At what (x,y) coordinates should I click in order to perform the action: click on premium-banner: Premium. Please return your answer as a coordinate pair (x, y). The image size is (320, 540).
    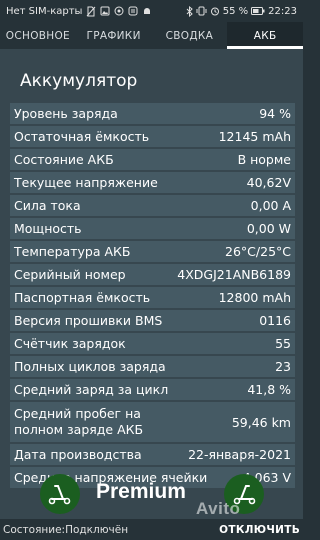
    Looking at the image, I should click on (151, 497).